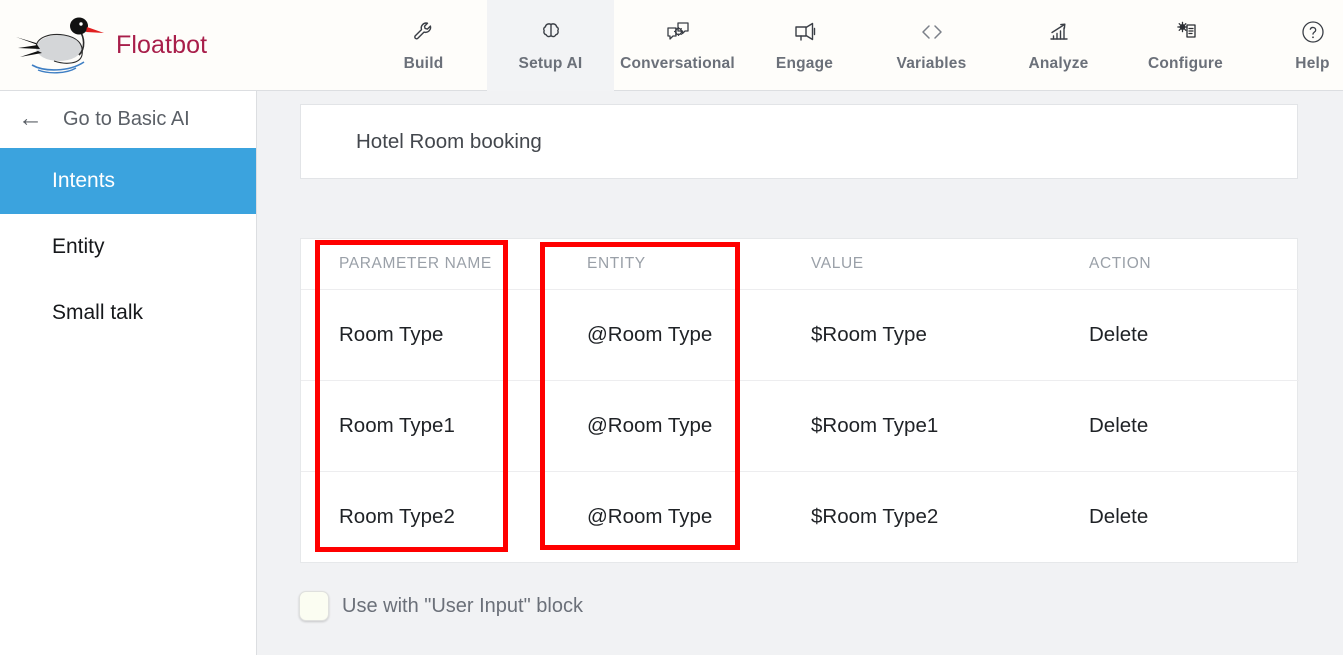 The image size is (1343, 655). Describe the element at coordinates (78, 246) in the screenshot. I see `sidebar-item-label-entity: Entity` at that location.